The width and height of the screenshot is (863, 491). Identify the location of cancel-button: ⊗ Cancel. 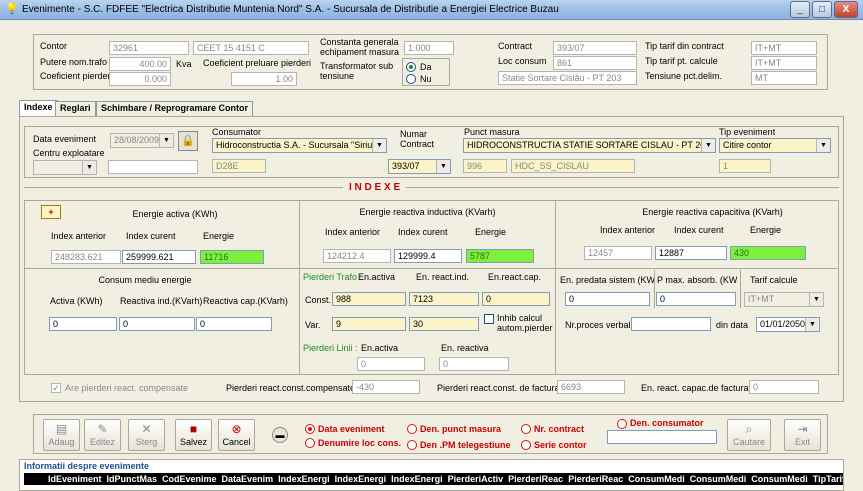
(236, 435).